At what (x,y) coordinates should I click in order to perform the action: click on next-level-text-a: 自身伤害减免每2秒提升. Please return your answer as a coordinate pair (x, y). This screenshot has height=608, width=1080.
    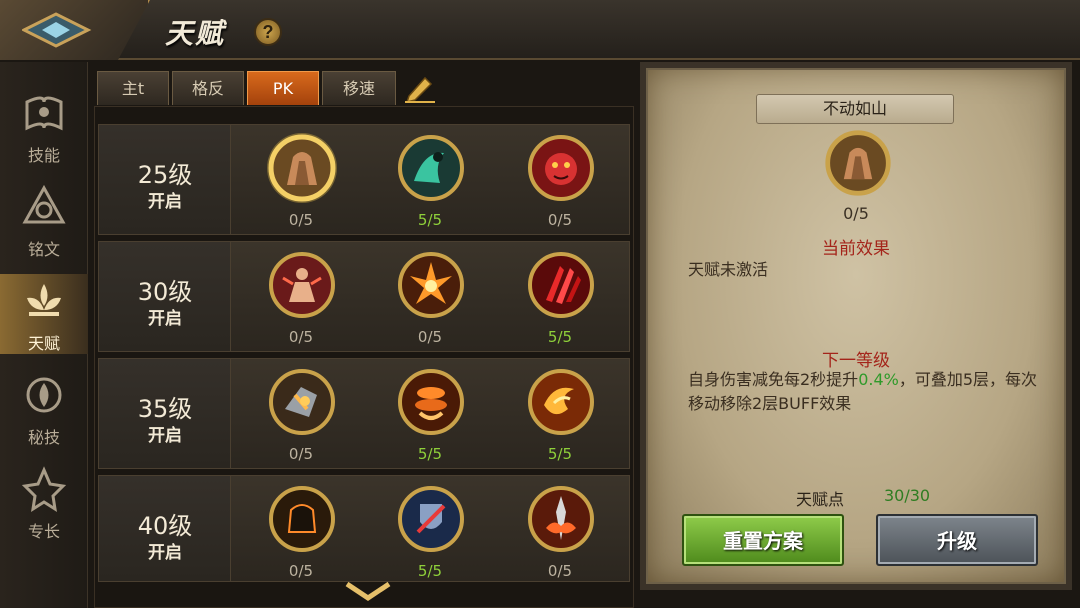
    Looking at the image, I should click on (773, 379).